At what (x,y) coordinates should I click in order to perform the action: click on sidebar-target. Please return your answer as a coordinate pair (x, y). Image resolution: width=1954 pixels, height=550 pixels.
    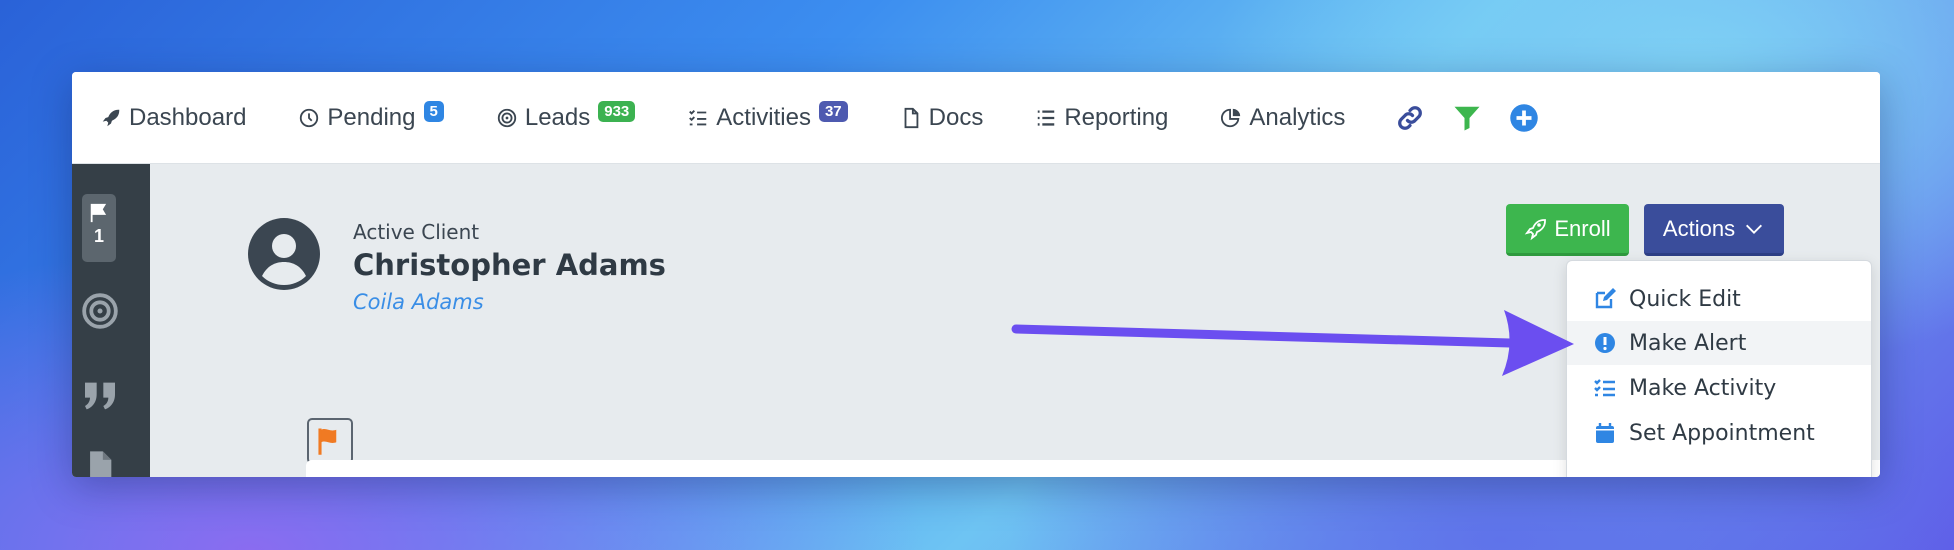
    Looking at the image, I should click on (100, 311).